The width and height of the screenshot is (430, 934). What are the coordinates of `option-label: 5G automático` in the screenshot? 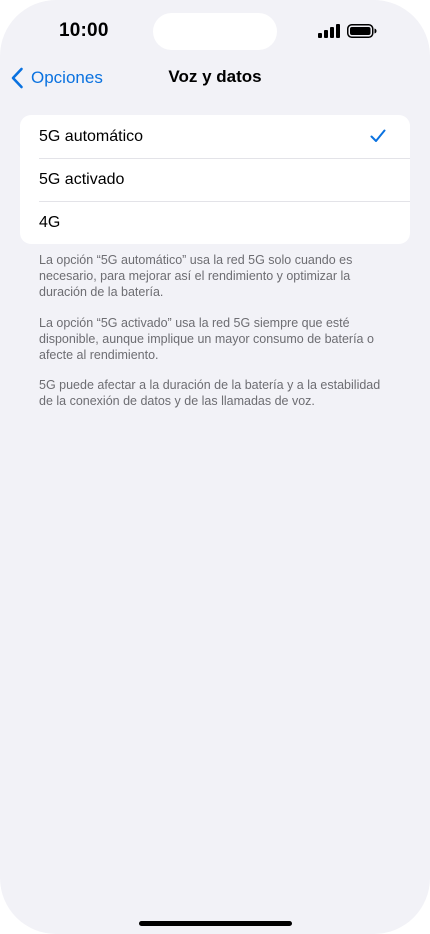 It's located at (91, 136).